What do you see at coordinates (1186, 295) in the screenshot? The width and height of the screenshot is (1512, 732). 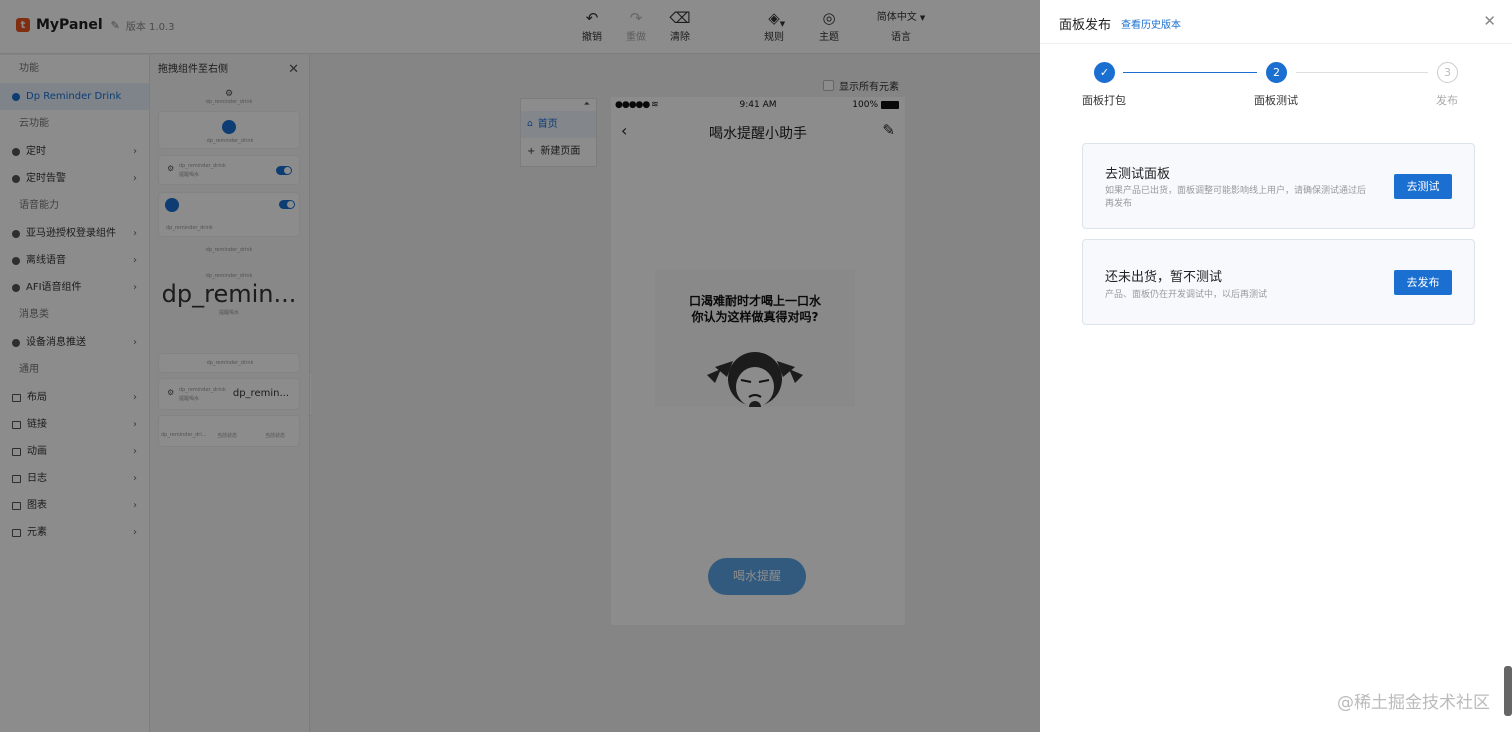 I see `option-description: 产品、面板仍在开发调试中，以后再测试` at bounding box center [1186, 295].